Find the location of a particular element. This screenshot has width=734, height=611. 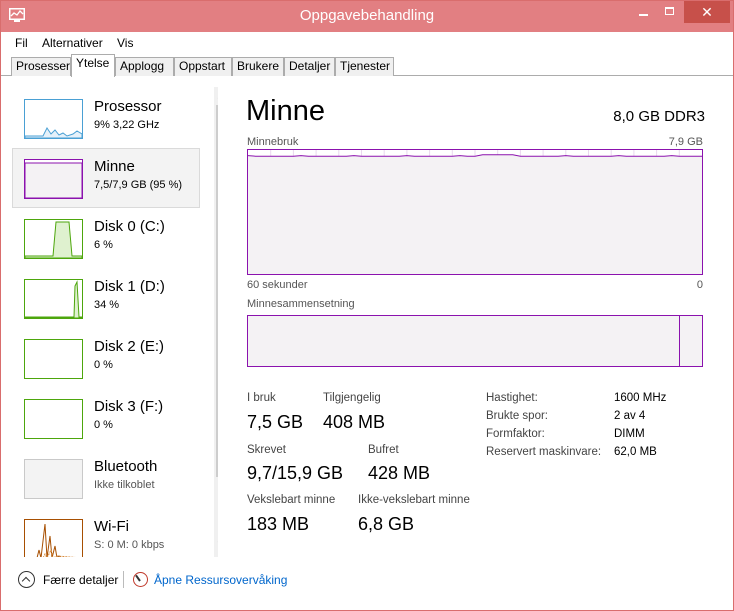

maximize-button is located at coordinates (670, 12).